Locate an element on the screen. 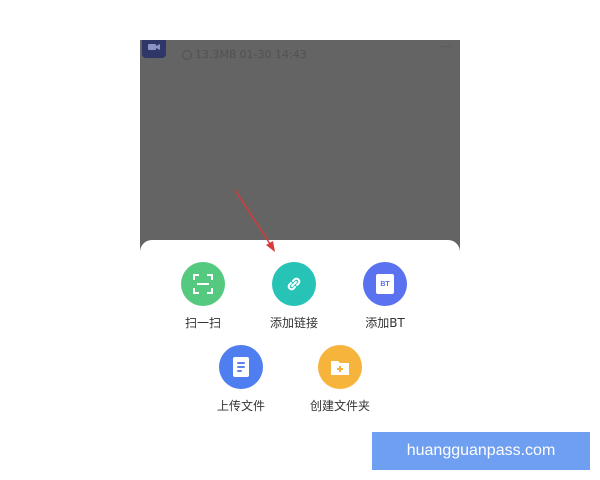 This screenshot has width=600, height=480. watermark-banner: huangguanpass.com is located at coordinates (481, 451).